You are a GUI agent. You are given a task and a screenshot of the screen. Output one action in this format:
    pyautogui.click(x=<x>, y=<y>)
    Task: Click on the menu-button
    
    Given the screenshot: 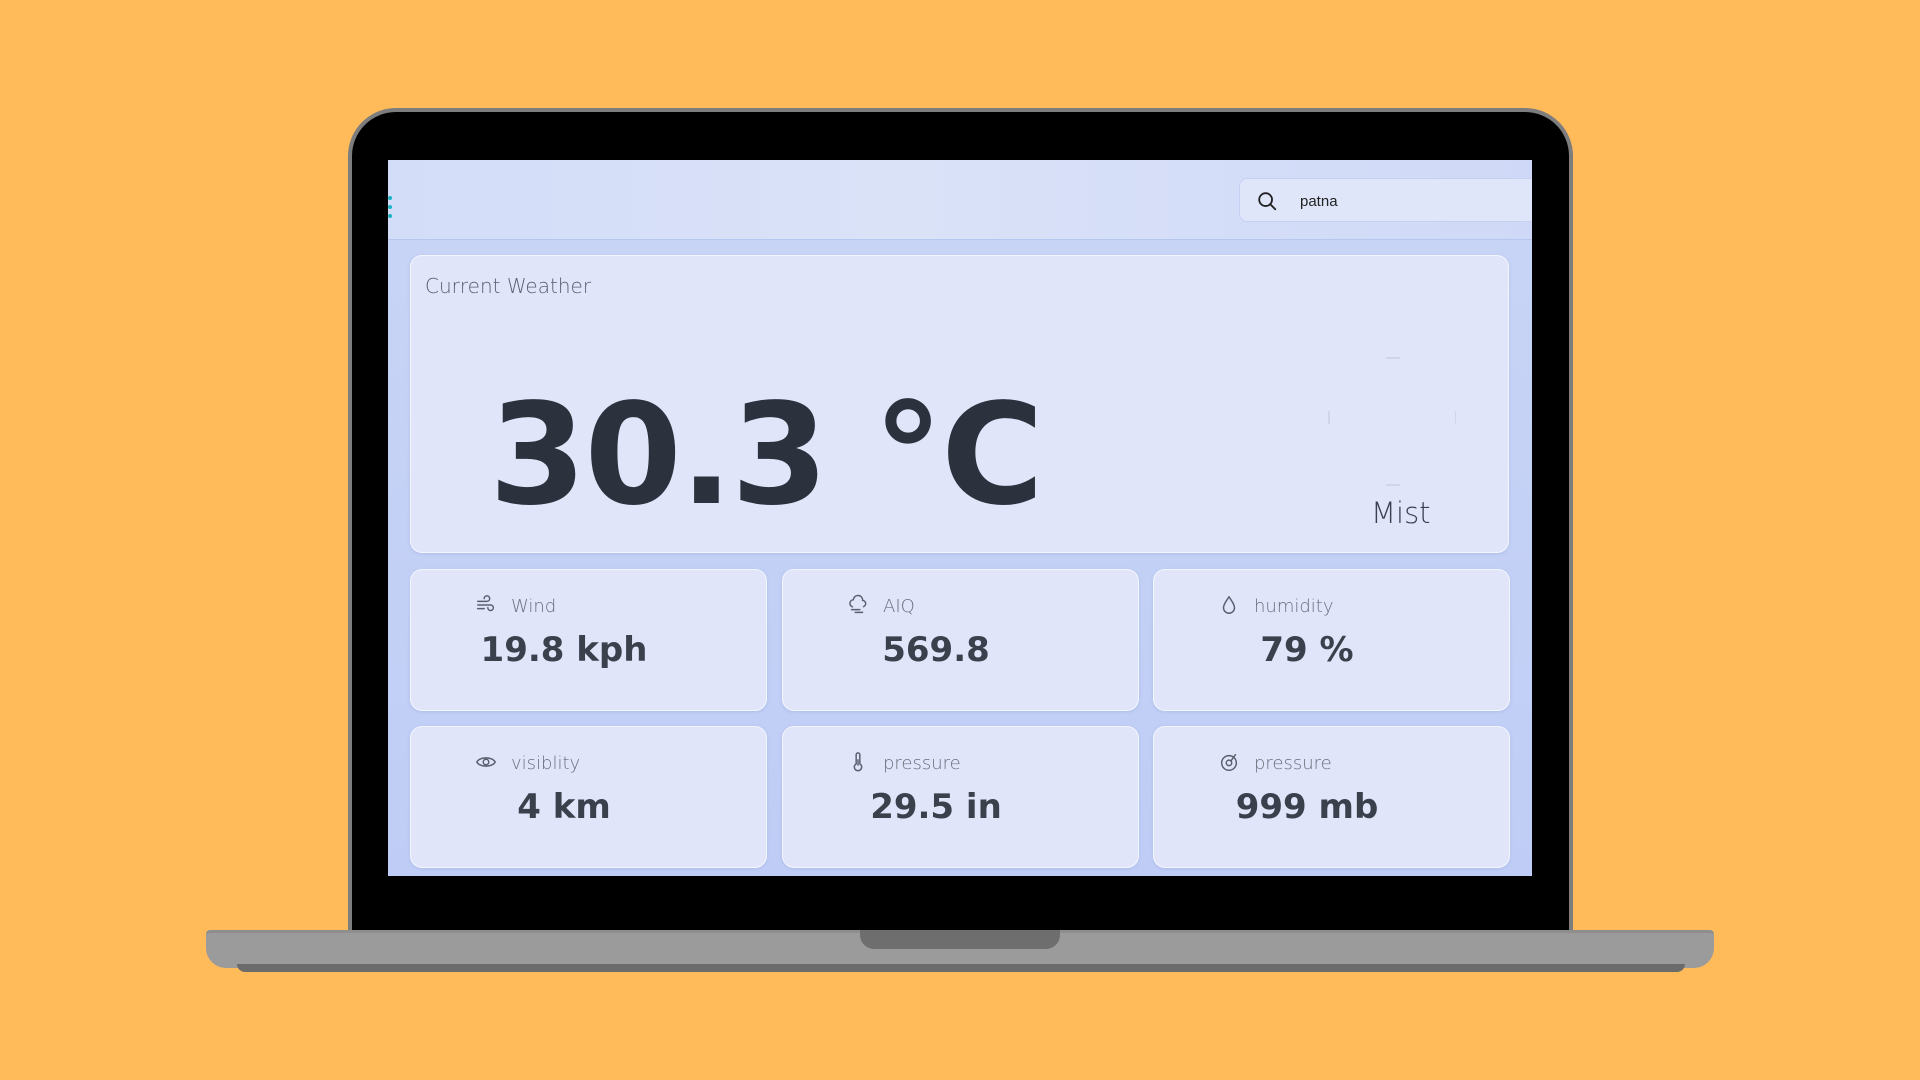 What is the action you would take?
    pyautogui.click(x=390, y=207)
    